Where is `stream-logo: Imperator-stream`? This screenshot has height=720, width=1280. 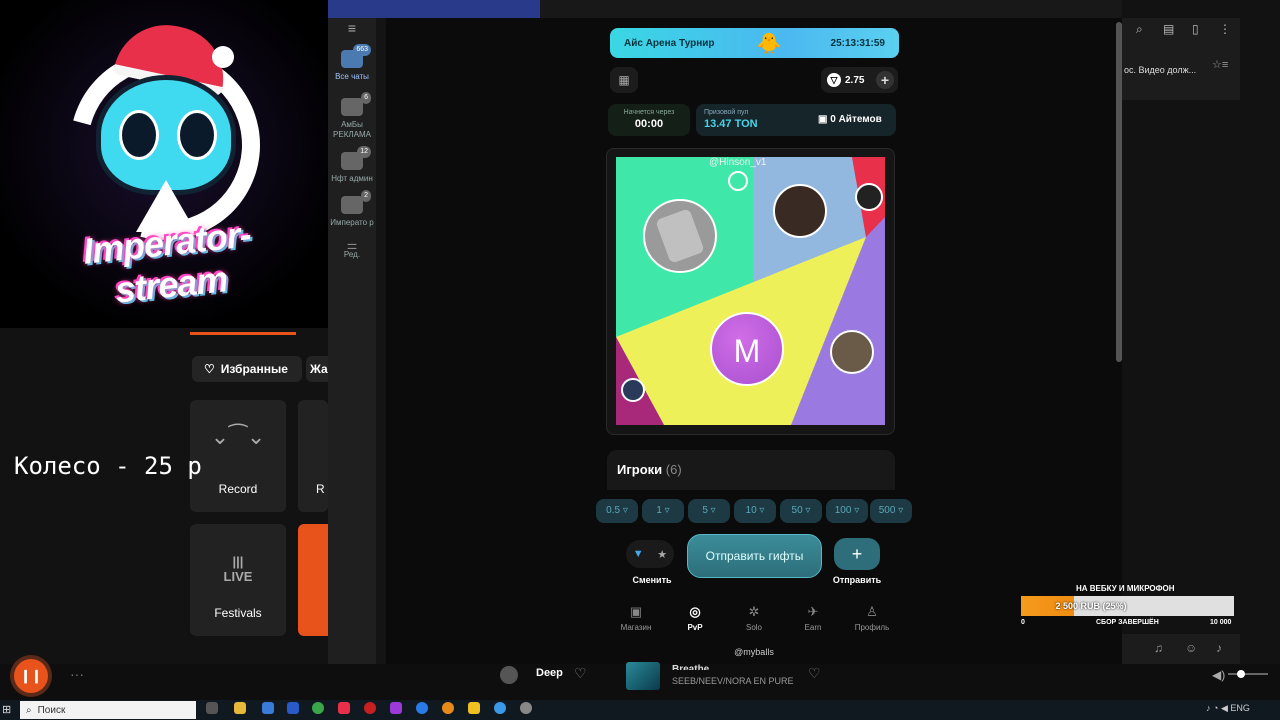 stream-logo: Imperator-stream is located at coordinates (164, 164).